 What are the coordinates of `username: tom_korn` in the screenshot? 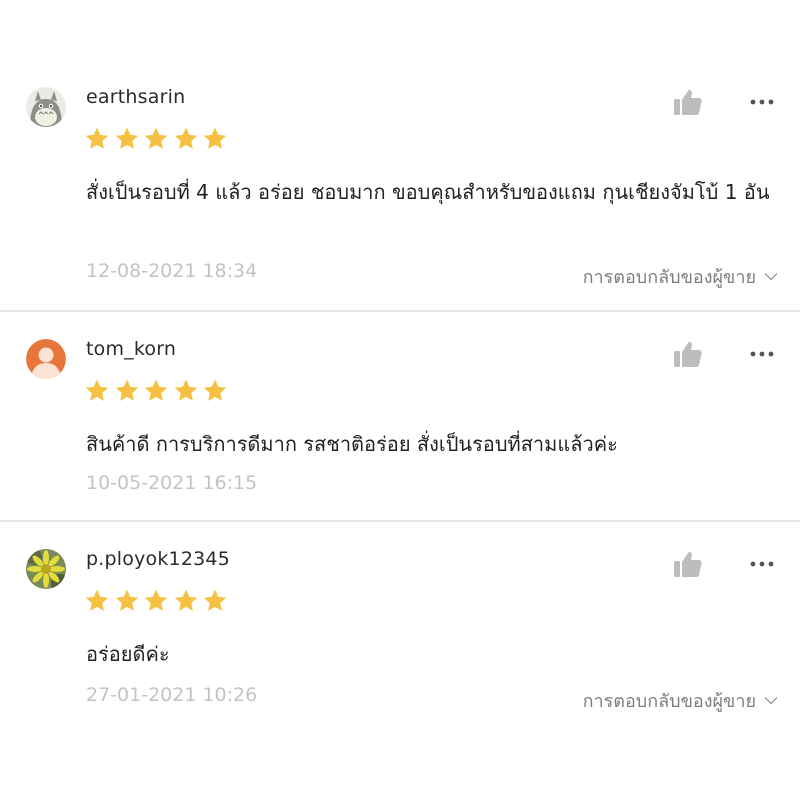 It's located at (131, 349).